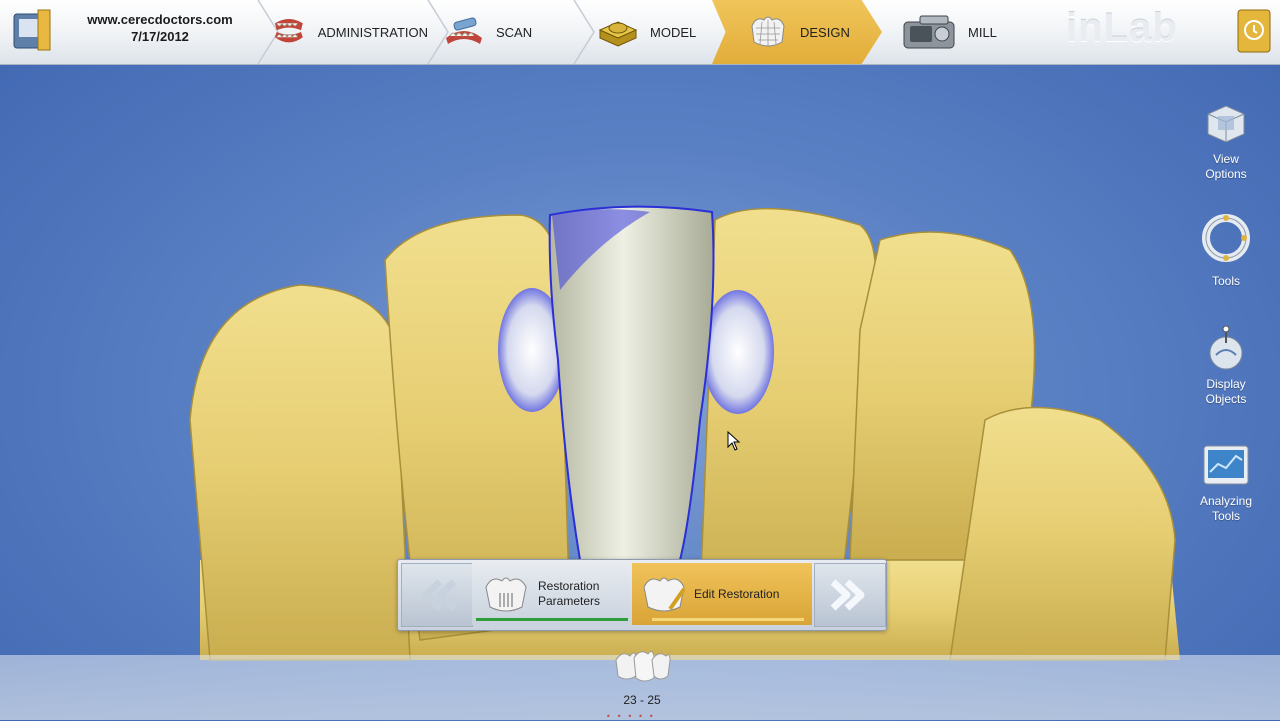 Image resolution: width=1280 pixels, height=721 pixels. Describe the element at coordinates (288, 30) in the screenshot. I see `administration-teeth-icon` at that location.